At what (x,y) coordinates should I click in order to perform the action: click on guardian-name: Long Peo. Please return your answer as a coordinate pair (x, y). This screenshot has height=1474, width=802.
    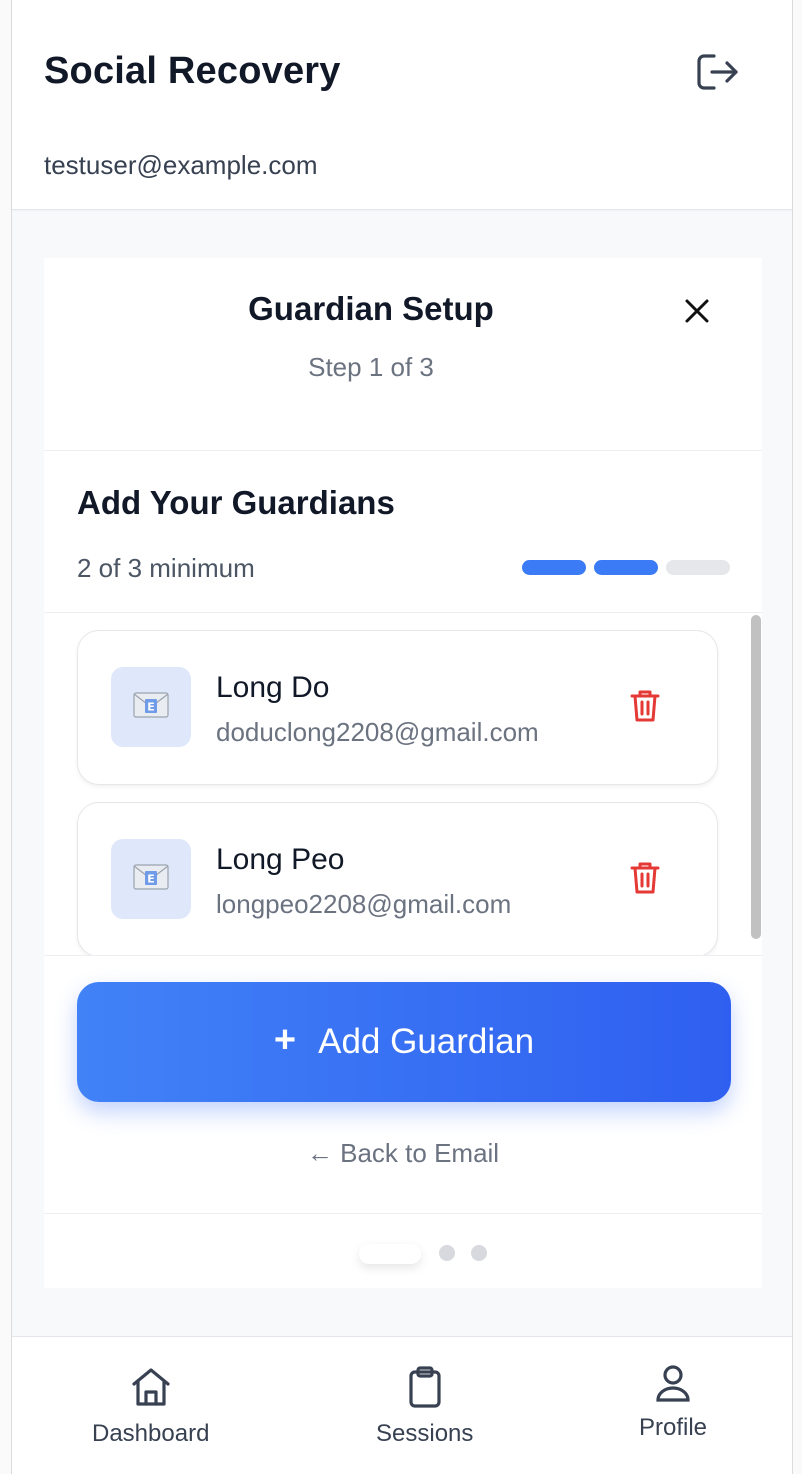
    Looking at the image, I should click on (280, 859).